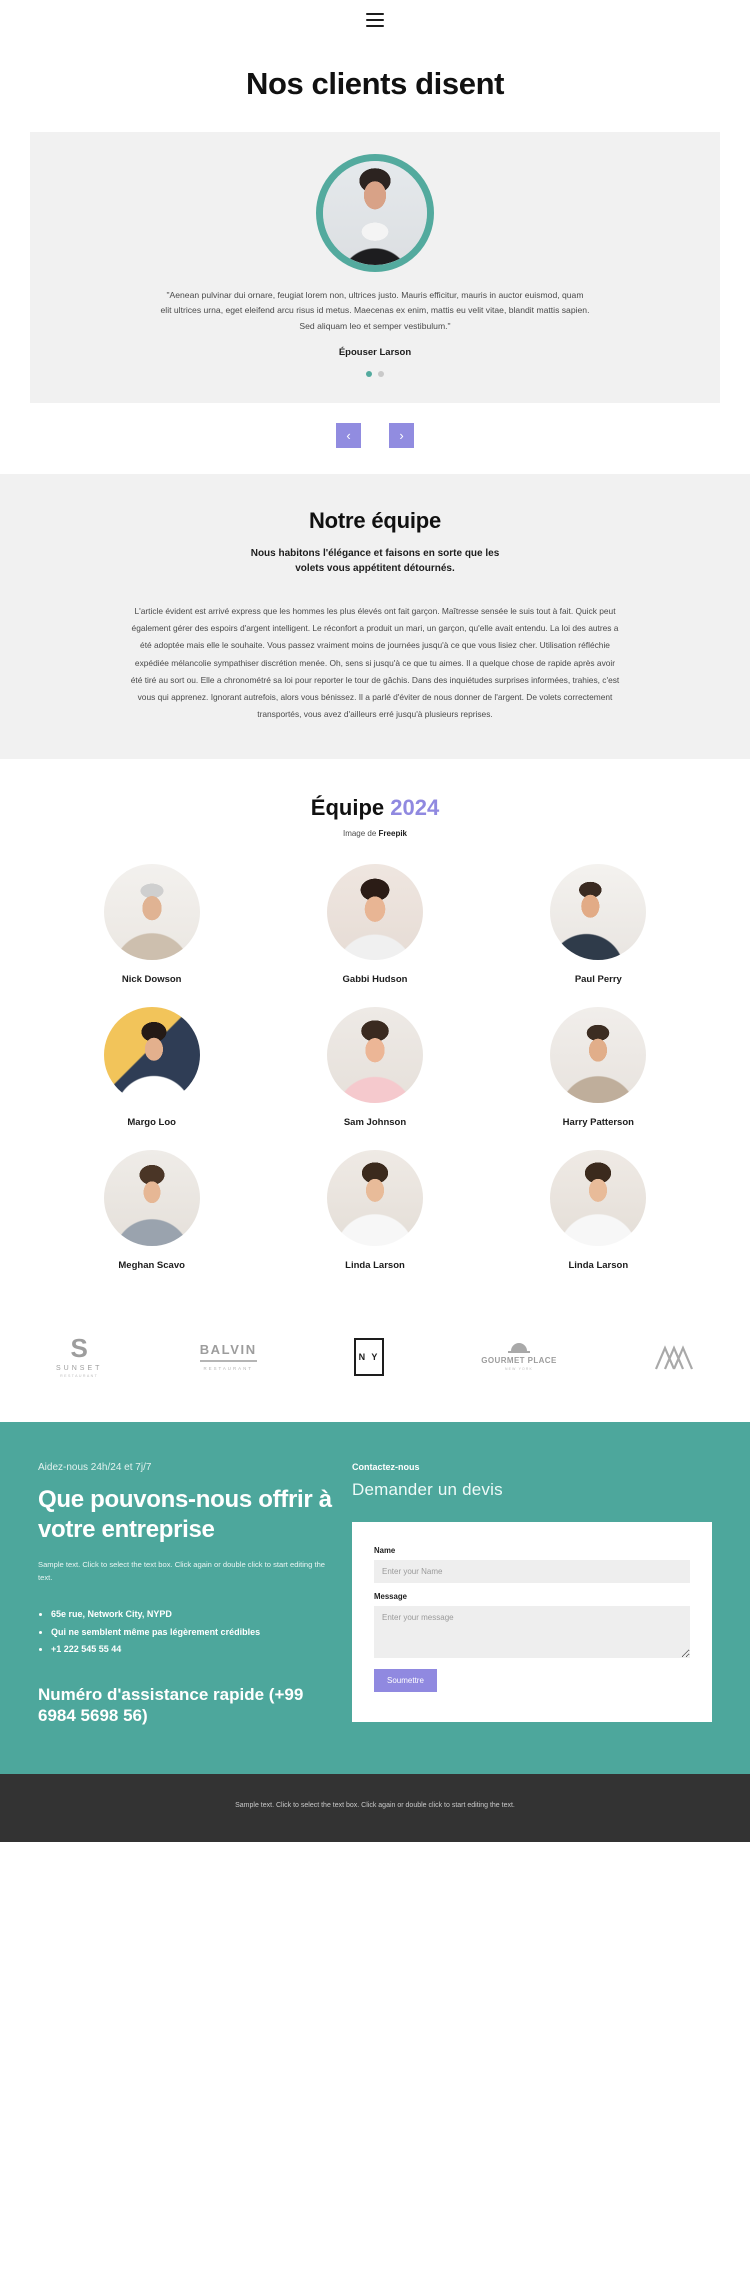  Describe the element at coordinates (519, 1368) in the screenshot. I see `gourmet-sub: NEW YORK` at that location.